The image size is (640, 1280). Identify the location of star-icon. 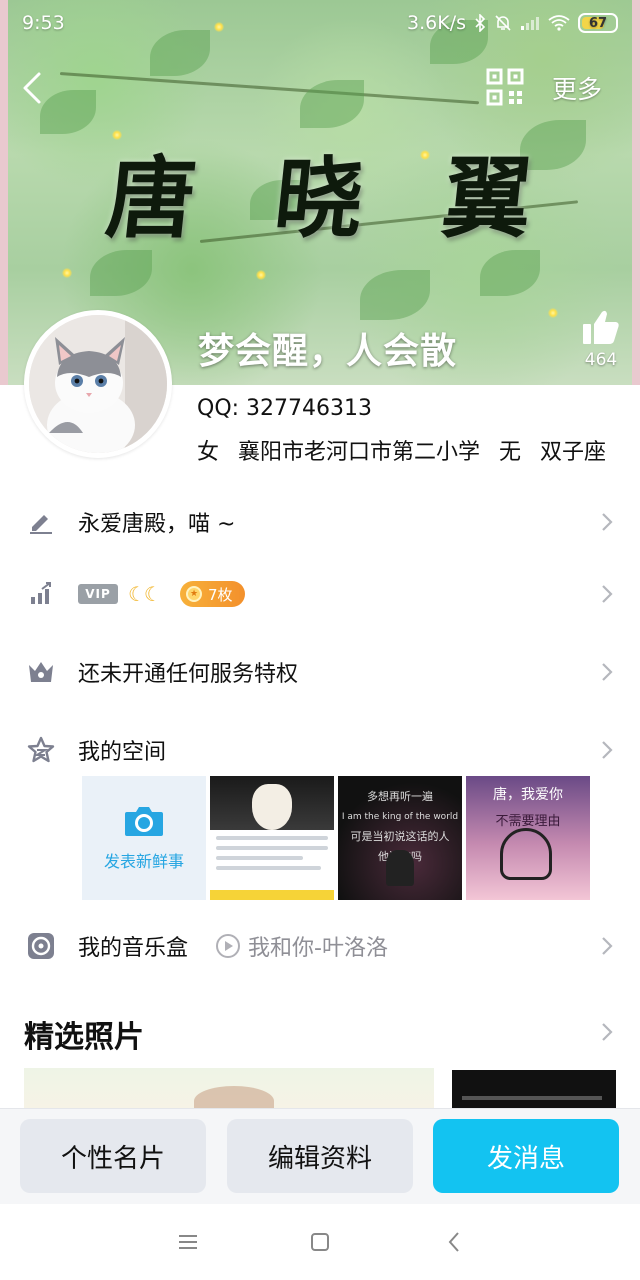
(41, 750).